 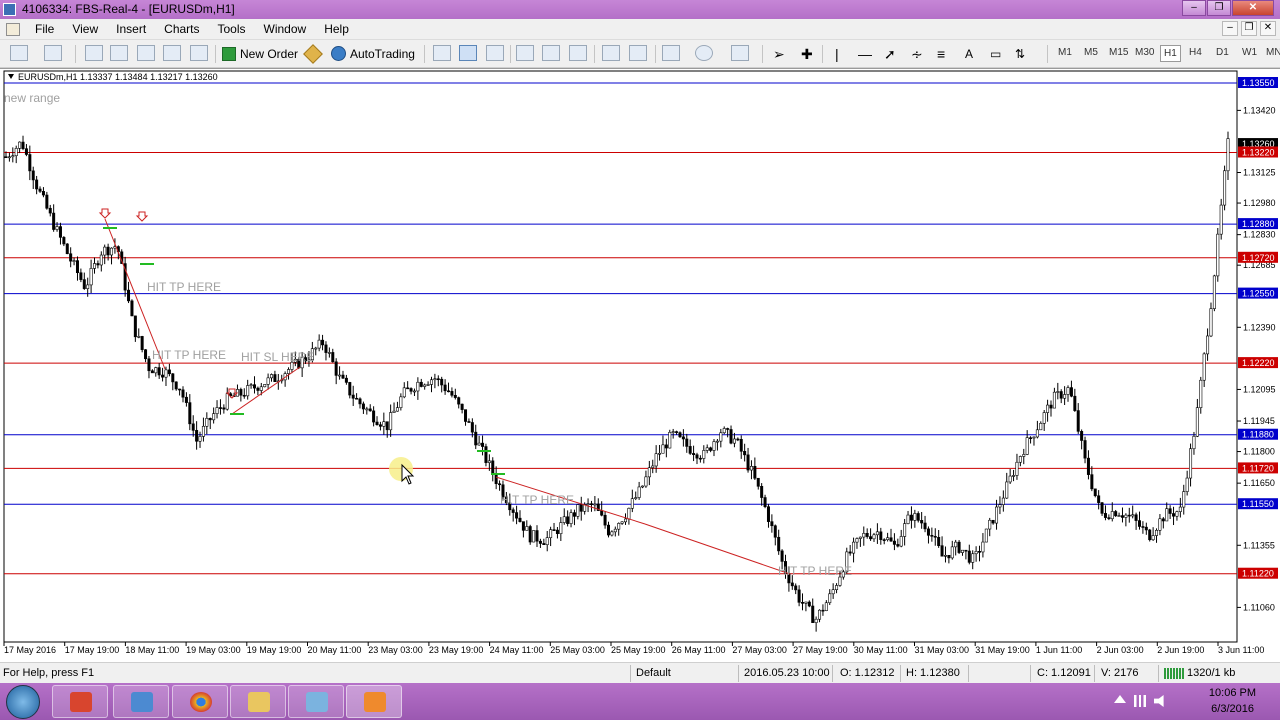 What do you see at coordinates (1120, 699) in the screenshot?
I see `tray-expand-icon` at bounding box center [1120, 699].